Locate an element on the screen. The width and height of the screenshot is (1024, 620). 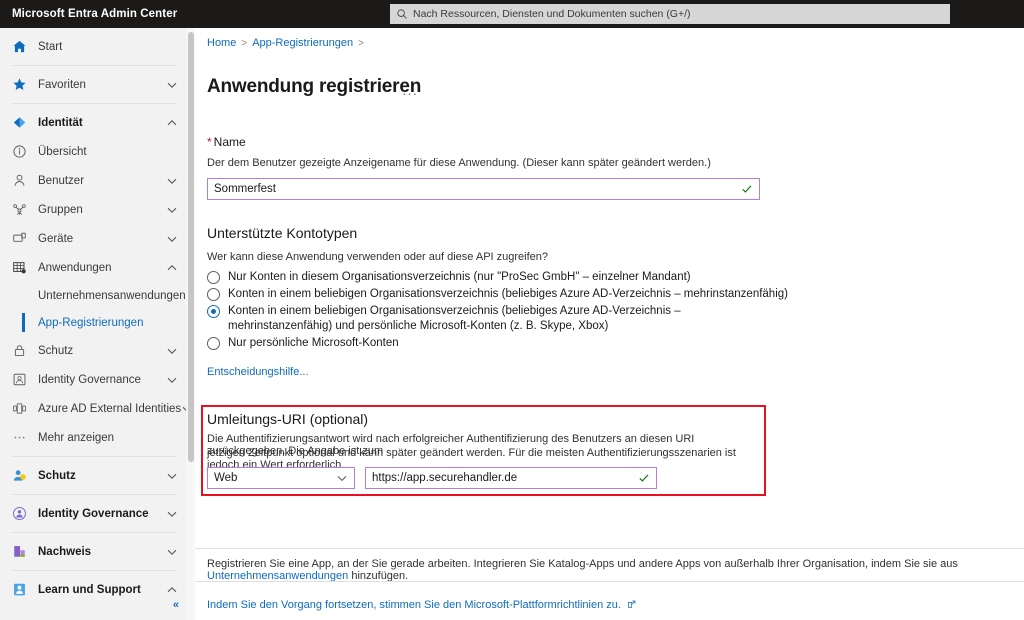
name-label: * Name is located at coordinates (226, 142).